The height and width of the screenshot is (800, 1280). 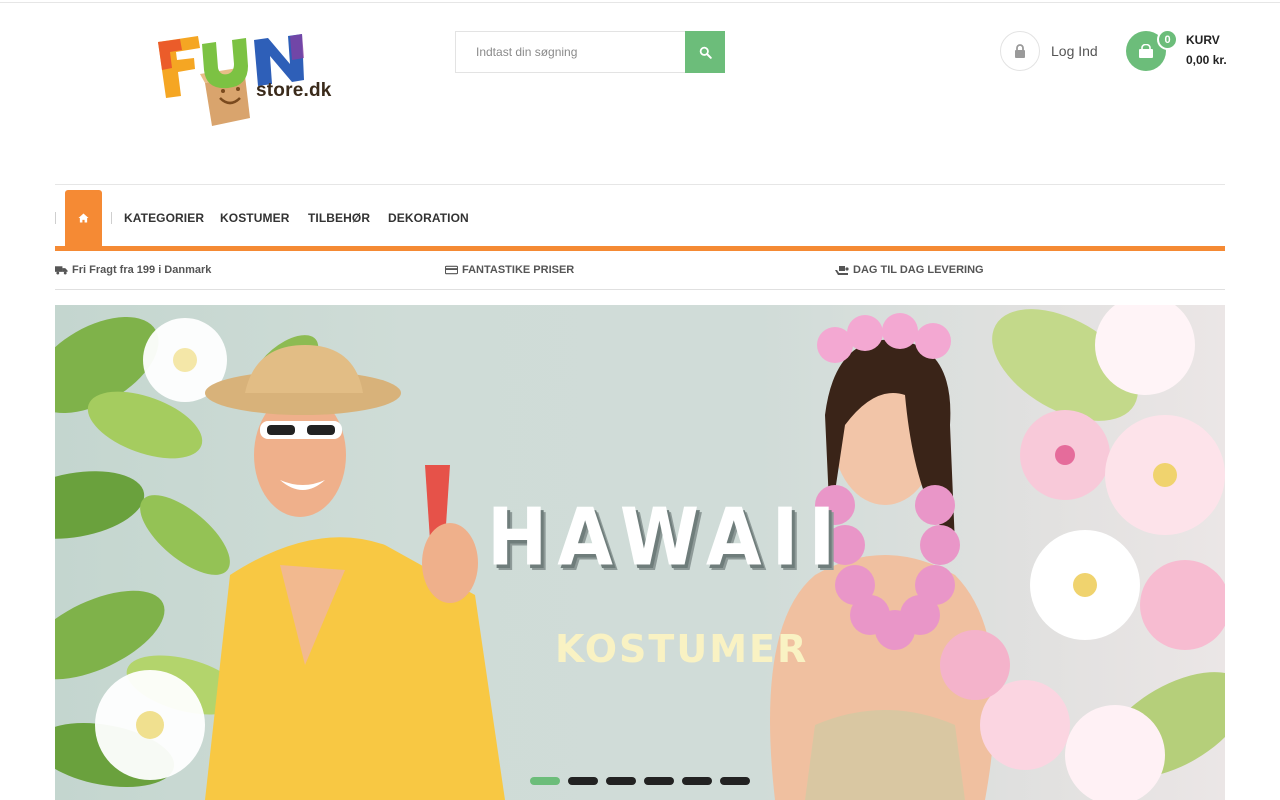 I want to click on usp-delivery: DAG TIL DAG LEVERING, so click(x=909, y=270).